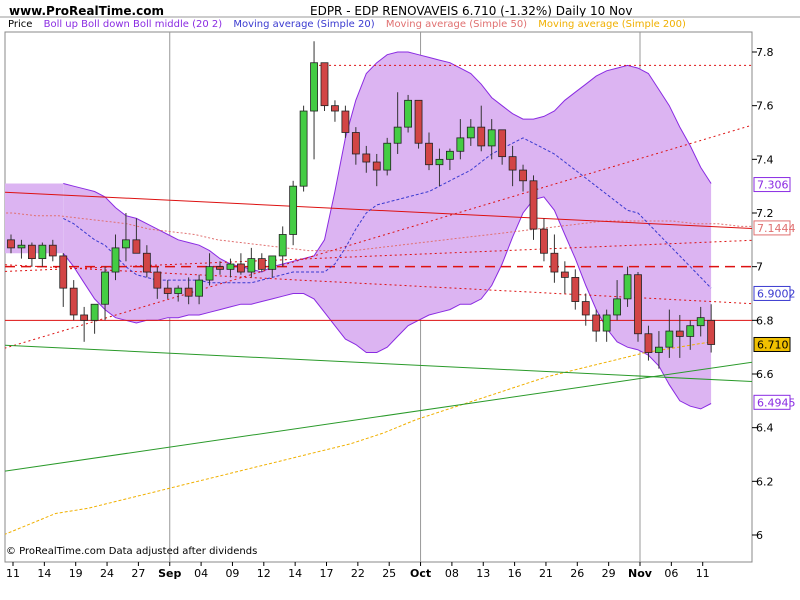 This screenshot has width=800, height=600. I want to click on x-tick-label-19: 19, so click(76, 573).